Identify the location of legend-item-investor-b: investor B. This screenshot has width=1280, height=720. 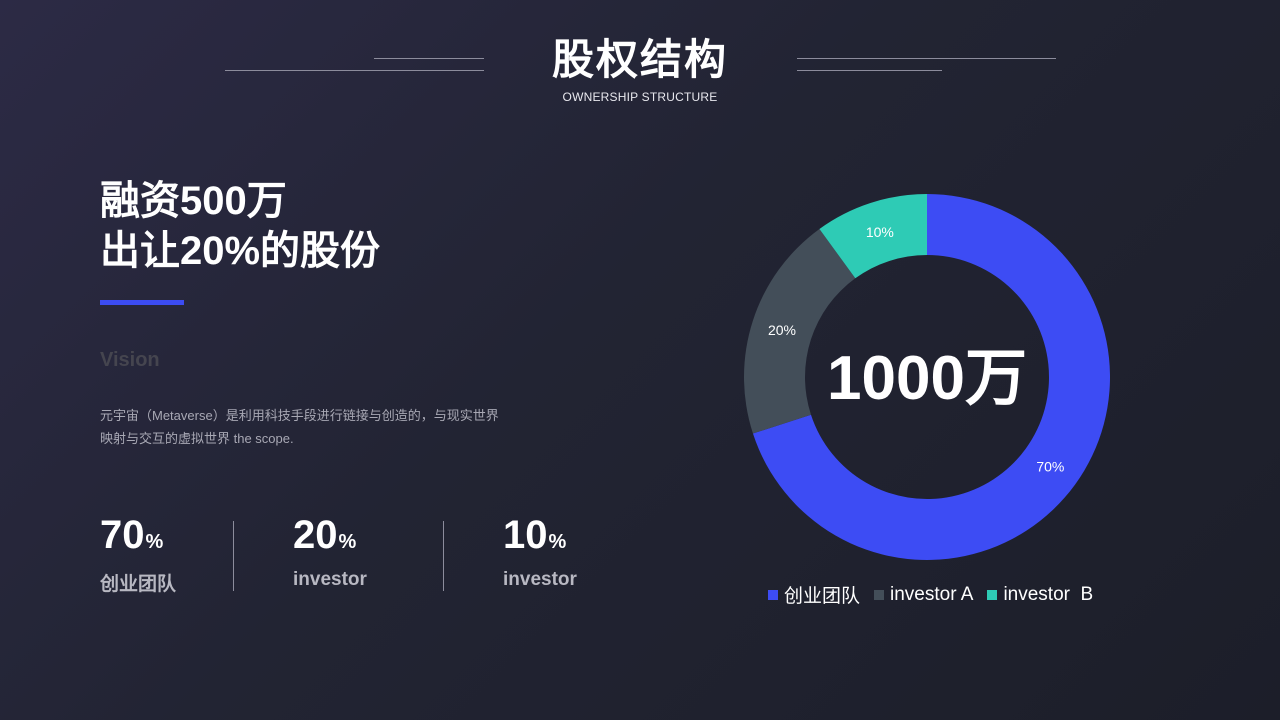
(1040, 595).